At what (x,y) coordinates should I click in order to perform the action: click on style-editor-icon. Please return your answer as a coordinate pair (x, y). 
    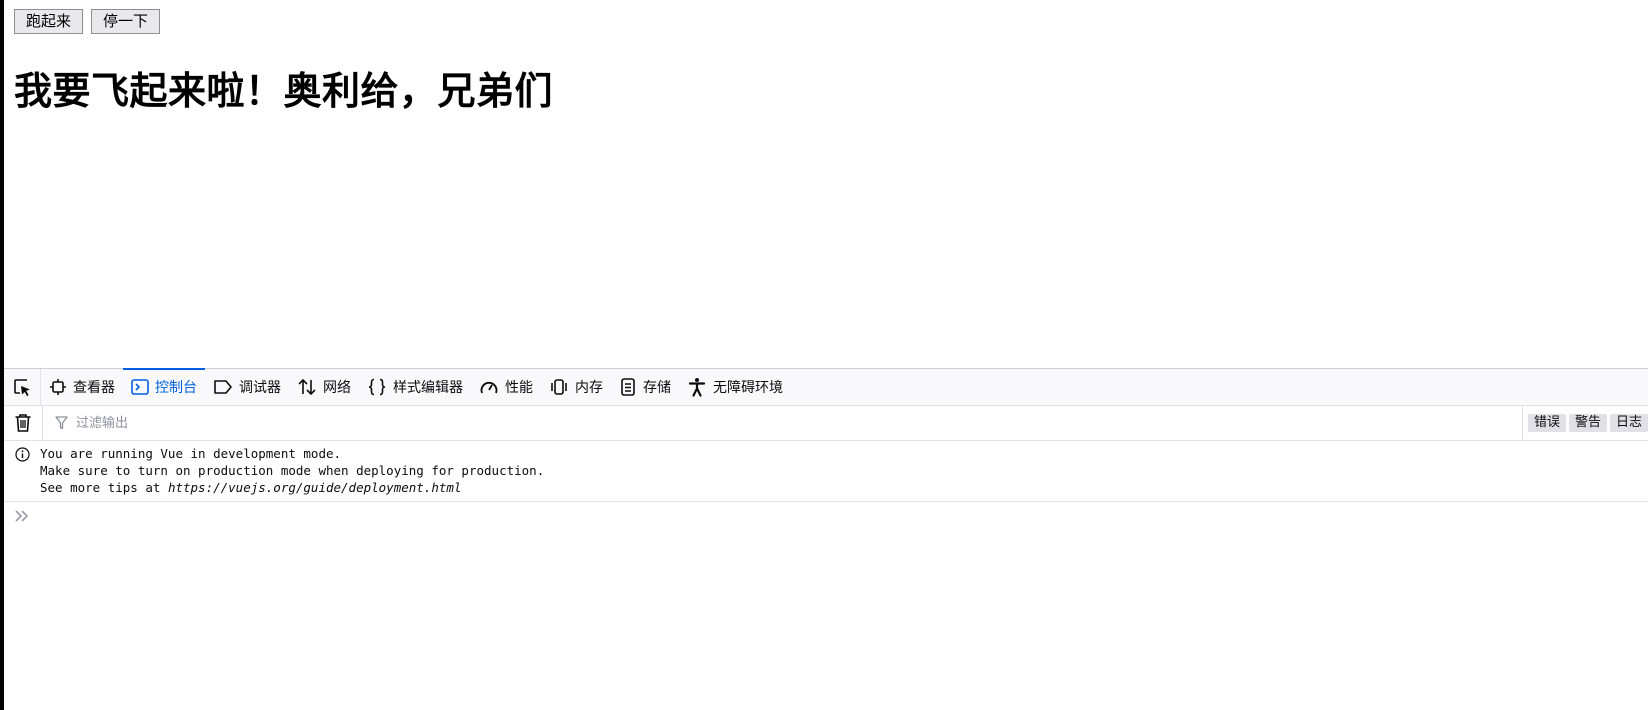
    Looking at the image, I should click on (377, 387).